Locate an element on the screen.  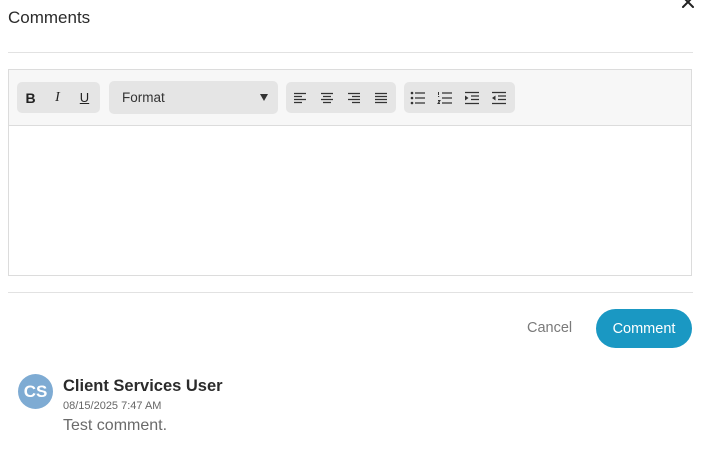
align-center-icon is located at coordinates (326, 97).